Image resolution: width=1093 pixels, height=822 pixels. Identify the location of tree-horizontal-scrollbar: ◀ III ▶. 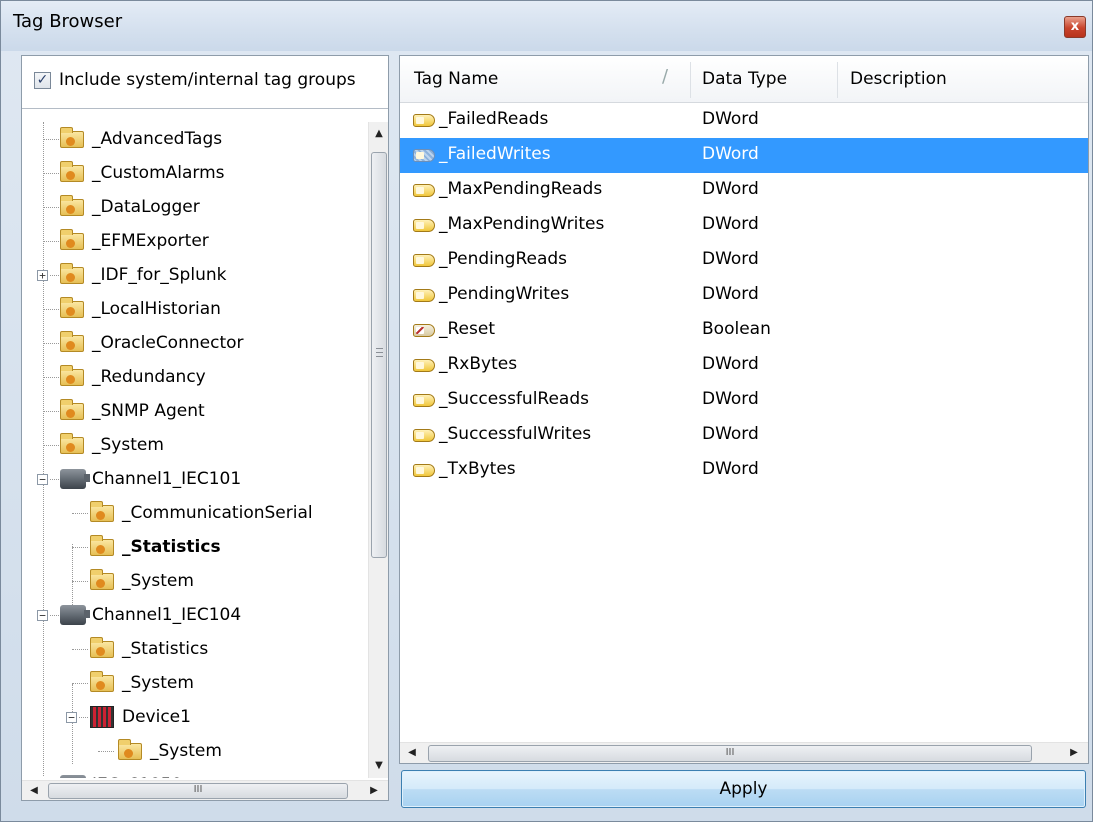
(205, 790).